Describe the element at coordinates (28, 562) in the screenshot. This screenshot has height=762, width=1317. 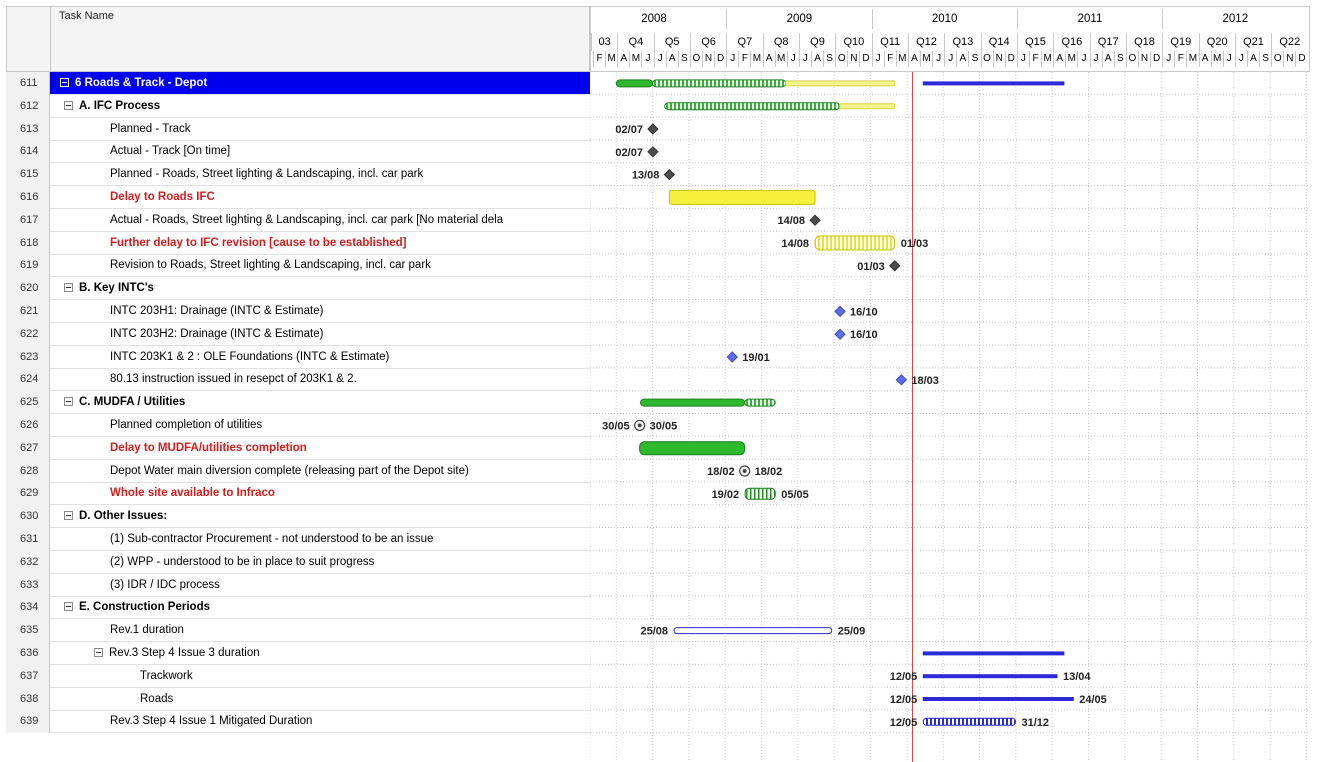
I see `row-id: 632` at that location.